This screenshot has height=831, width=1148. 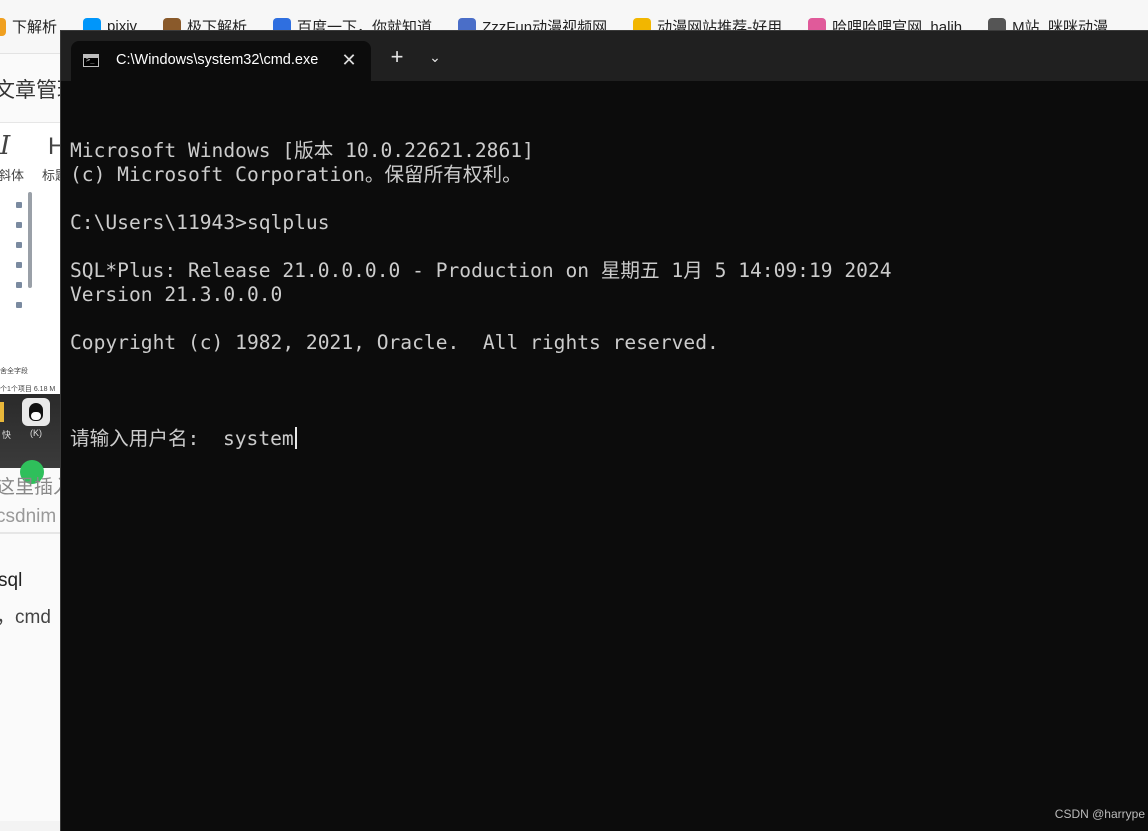 What do you see at coordinates (52, 175) in the screenshot?
I see `heading-label: 标题` at bounding box center [52, 175].